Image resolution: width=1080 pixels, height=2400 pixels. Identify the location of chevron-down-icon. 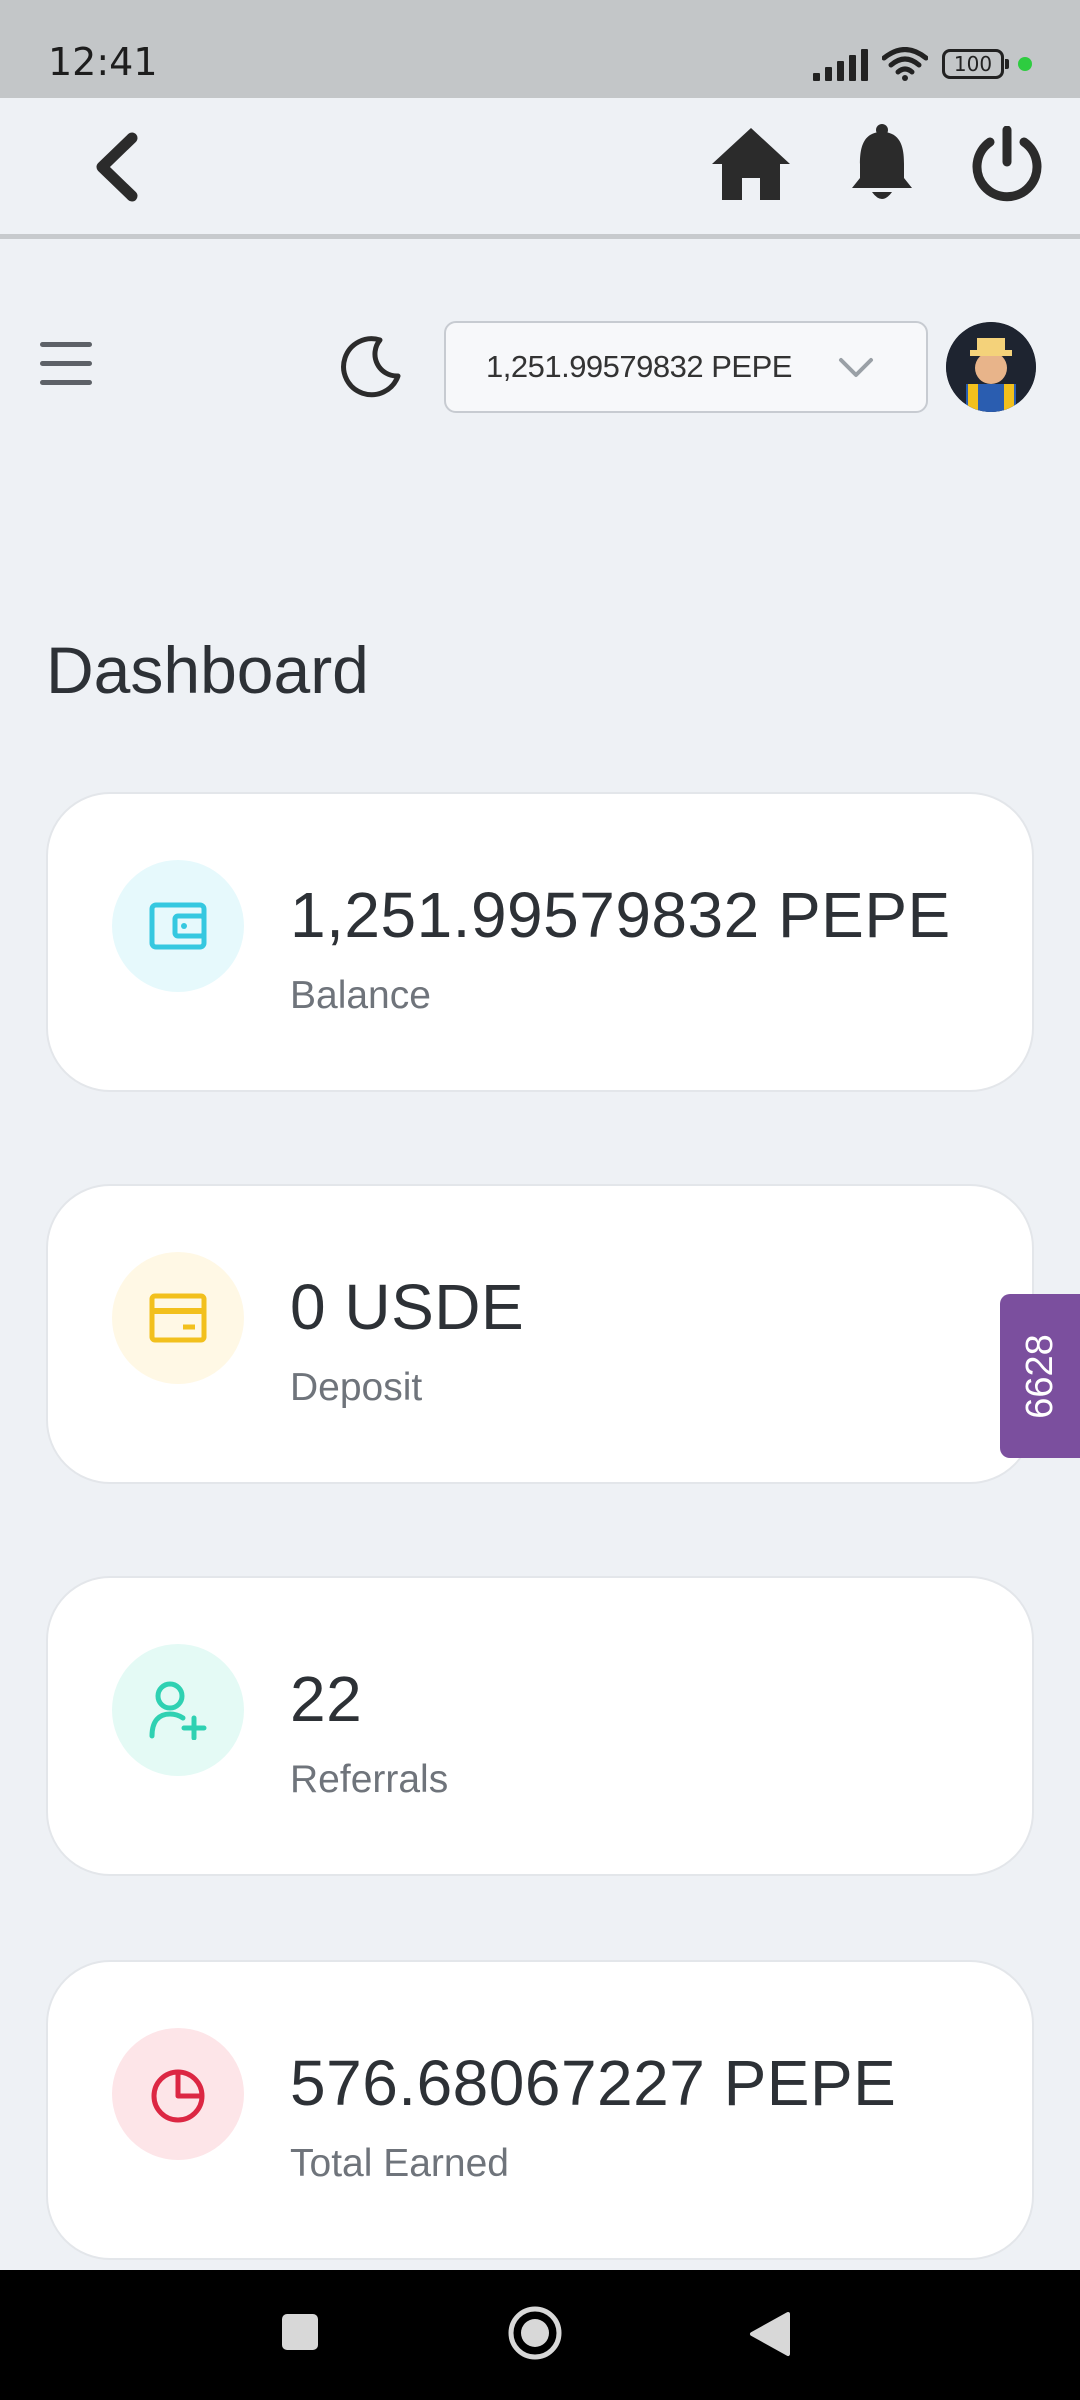
(856, 367).